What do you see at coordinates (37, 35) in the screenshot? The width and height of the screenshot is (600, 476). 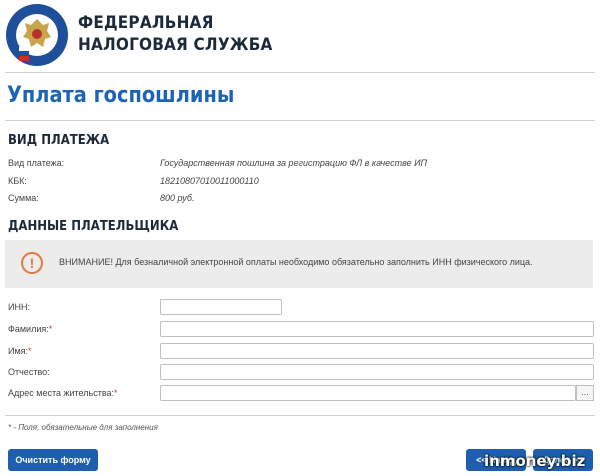 I see `fns-emblem-icon` at bounding box center [37, 35].